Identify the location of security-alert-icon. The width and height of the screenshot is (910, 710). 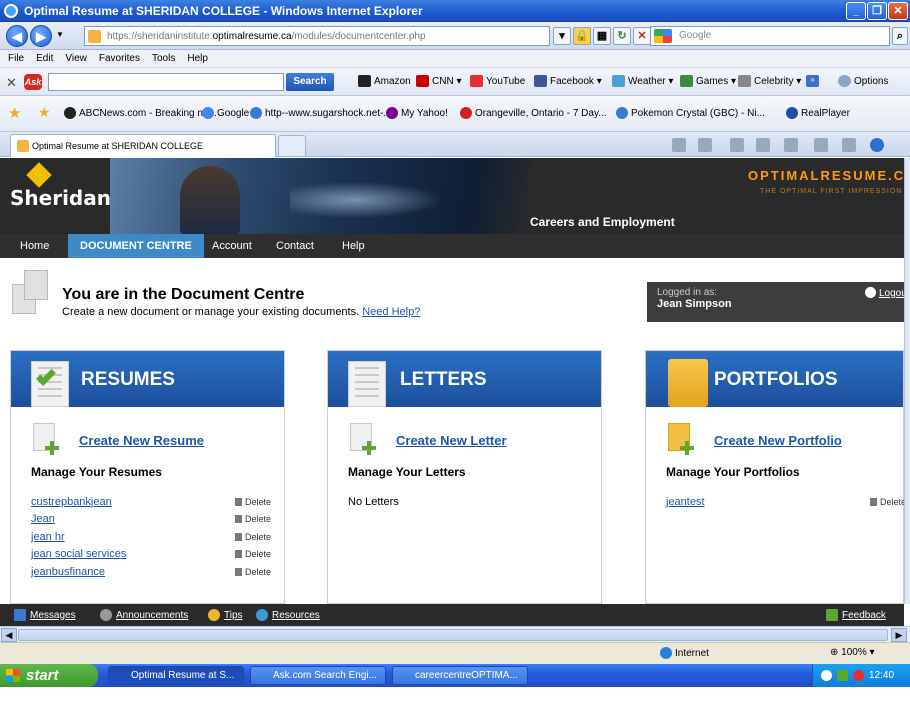
(858, 675).